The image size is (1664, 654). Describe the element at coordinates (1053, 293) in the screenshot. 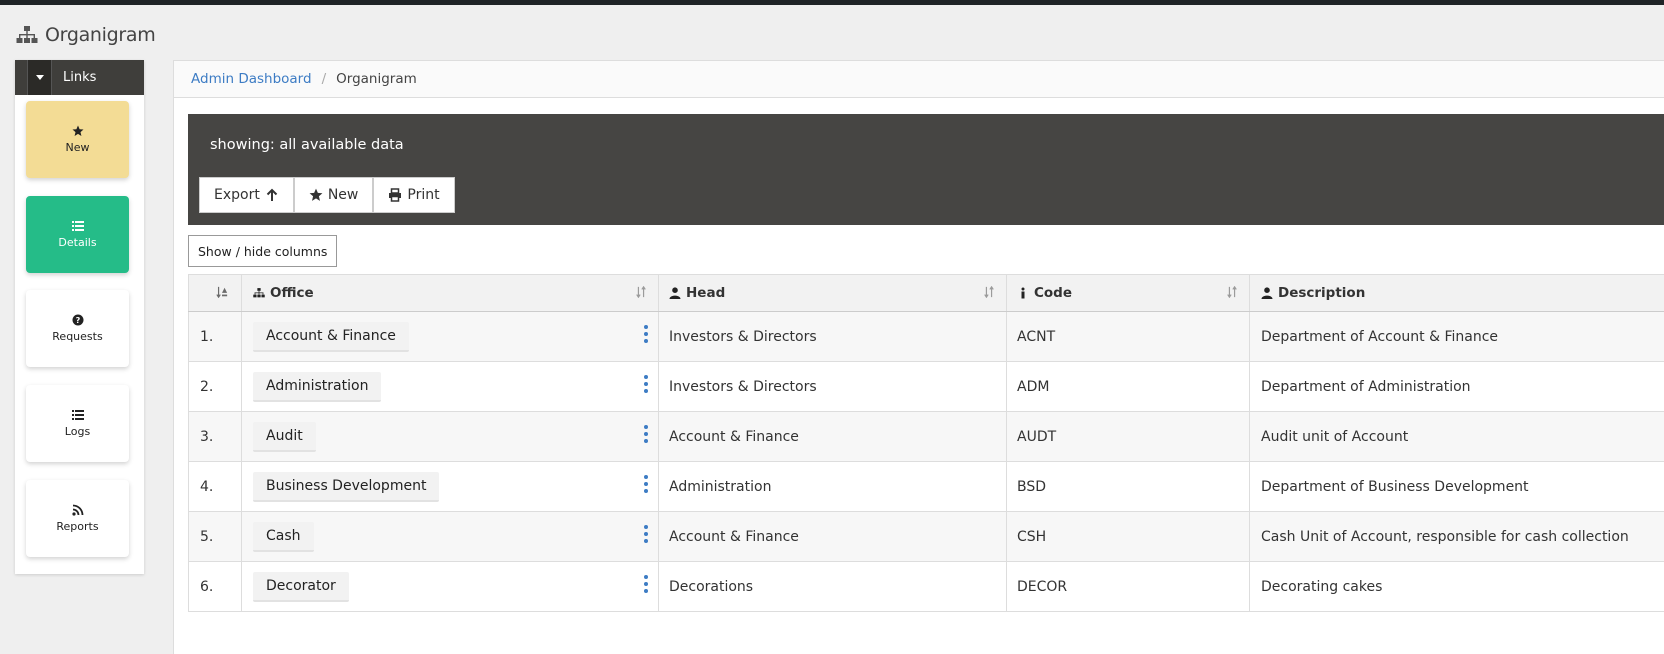

I see `column-header-code-label: Code` at that location.